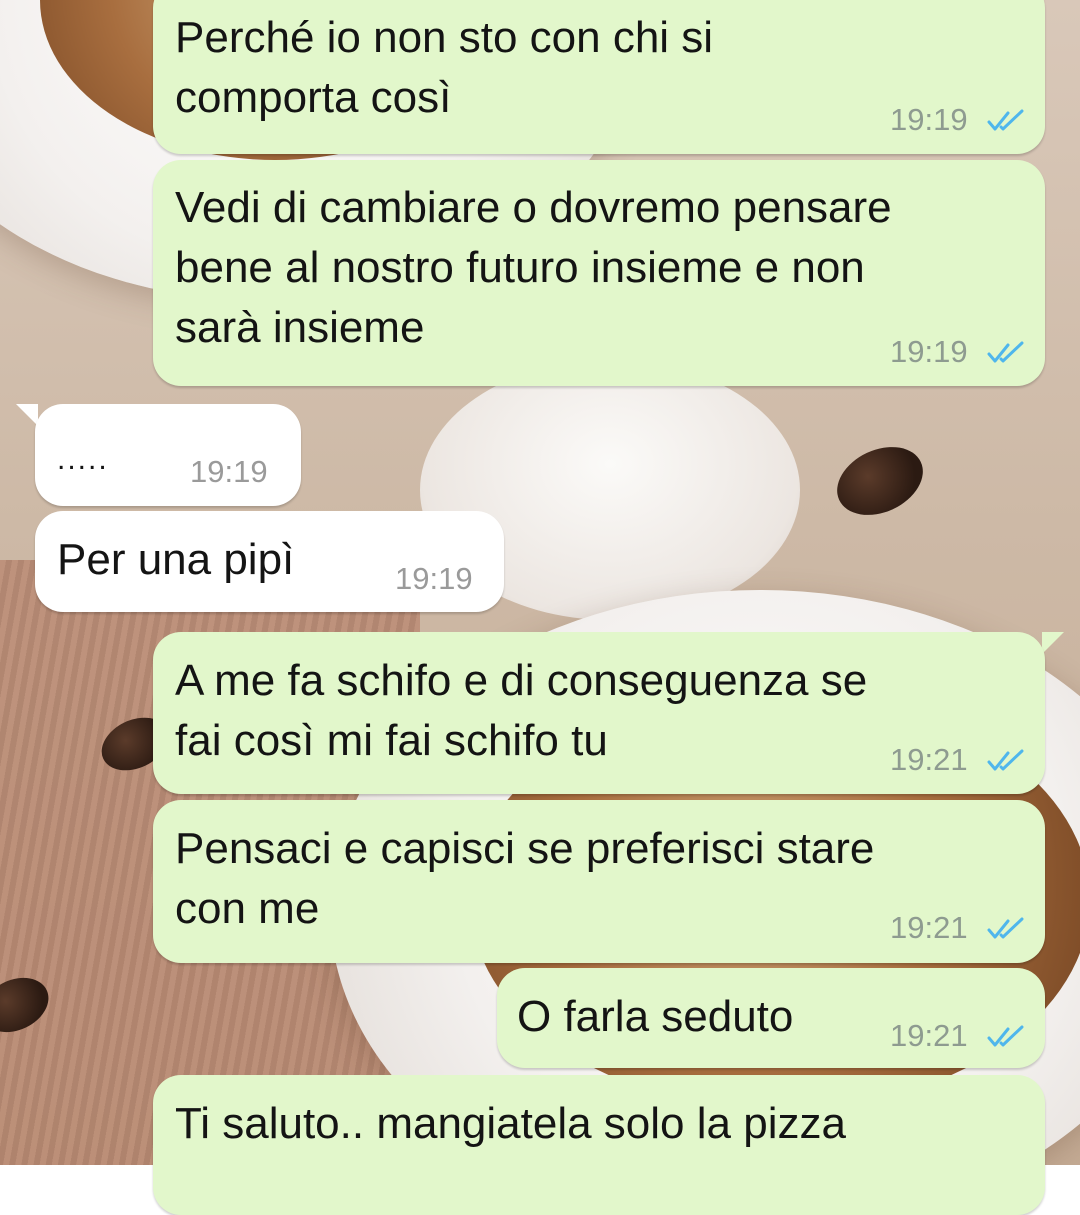  Describe the element at coordinates (168, 455) in the screenshot. I see `incoming-message: ..... 19:19` at that location.